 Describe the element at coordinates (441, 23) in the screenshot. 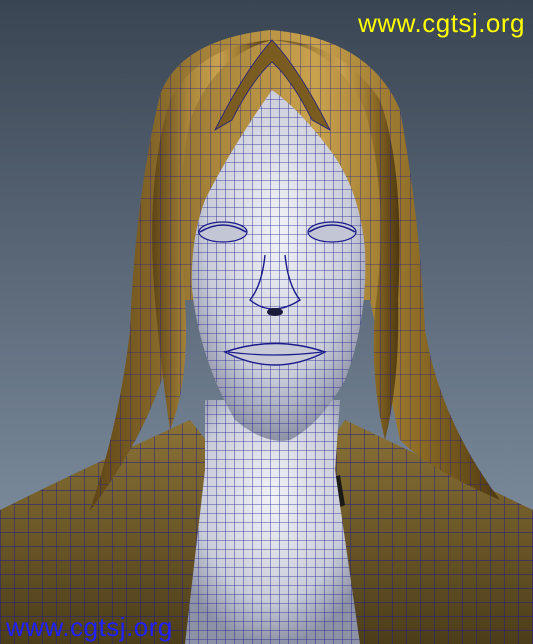

I see `watermark-top: www.cgtsj.org` at that location.